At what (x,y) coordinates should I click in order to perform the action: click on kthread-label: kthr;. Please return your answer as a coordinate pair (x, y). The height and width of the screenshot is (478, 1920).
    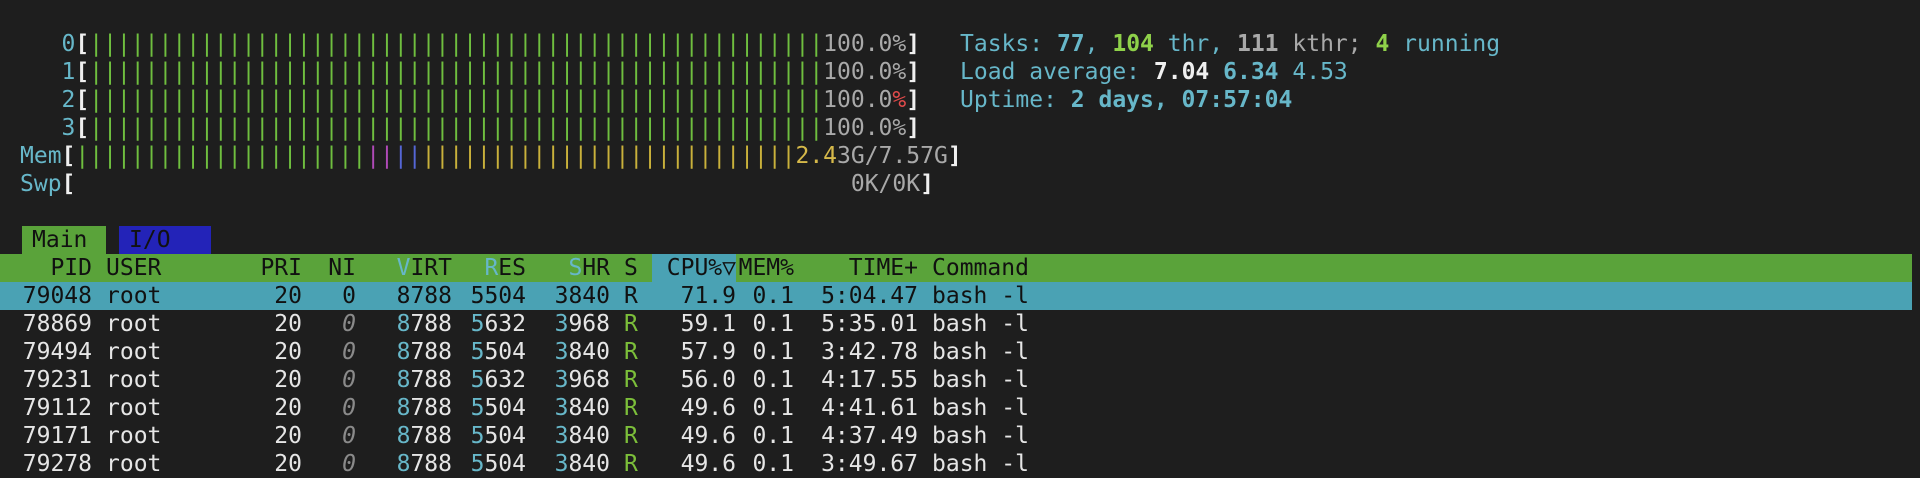
    Looking at the image, I should click on (1327, 44).